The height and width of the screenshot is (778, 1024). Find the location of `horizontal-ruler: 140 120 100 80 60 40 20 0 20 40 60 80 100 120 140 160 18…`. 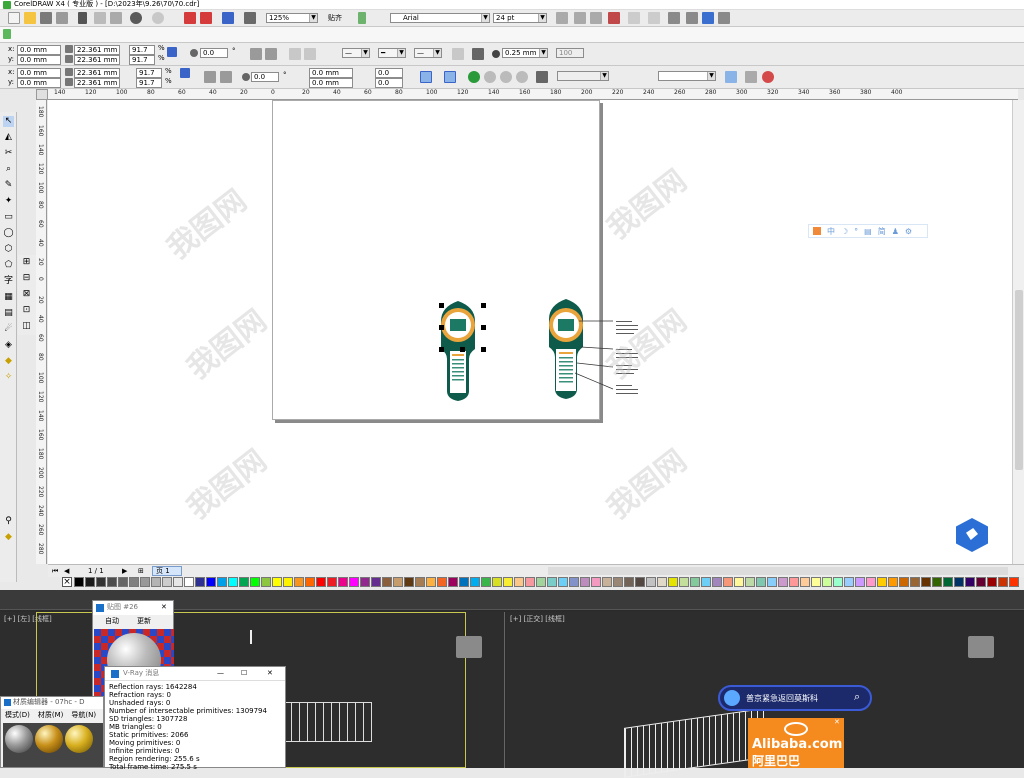

horizontal-ruler: 140 120 100 80 60 40 20 0 20 40 60 80 100 120 140 160 18… is located at coordinates (533, 94).